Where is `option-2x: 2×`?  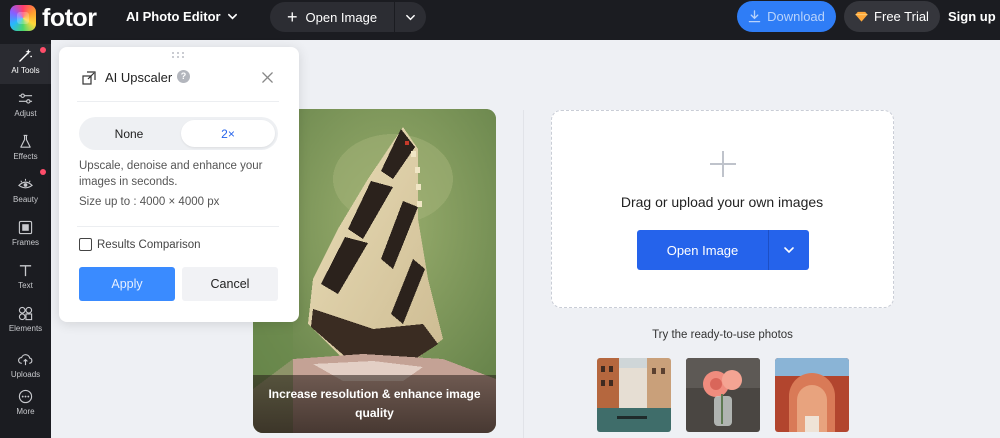
option-2x: 2× is located at coordinates (228, 133).